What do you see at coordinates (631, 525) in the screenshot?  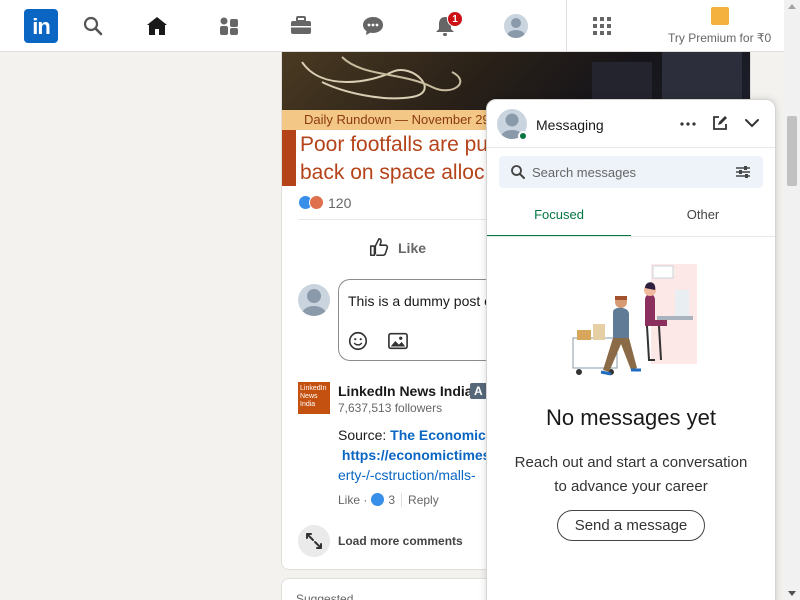 I see `send-message-button: Send a message` at bounding box center [631, 525].